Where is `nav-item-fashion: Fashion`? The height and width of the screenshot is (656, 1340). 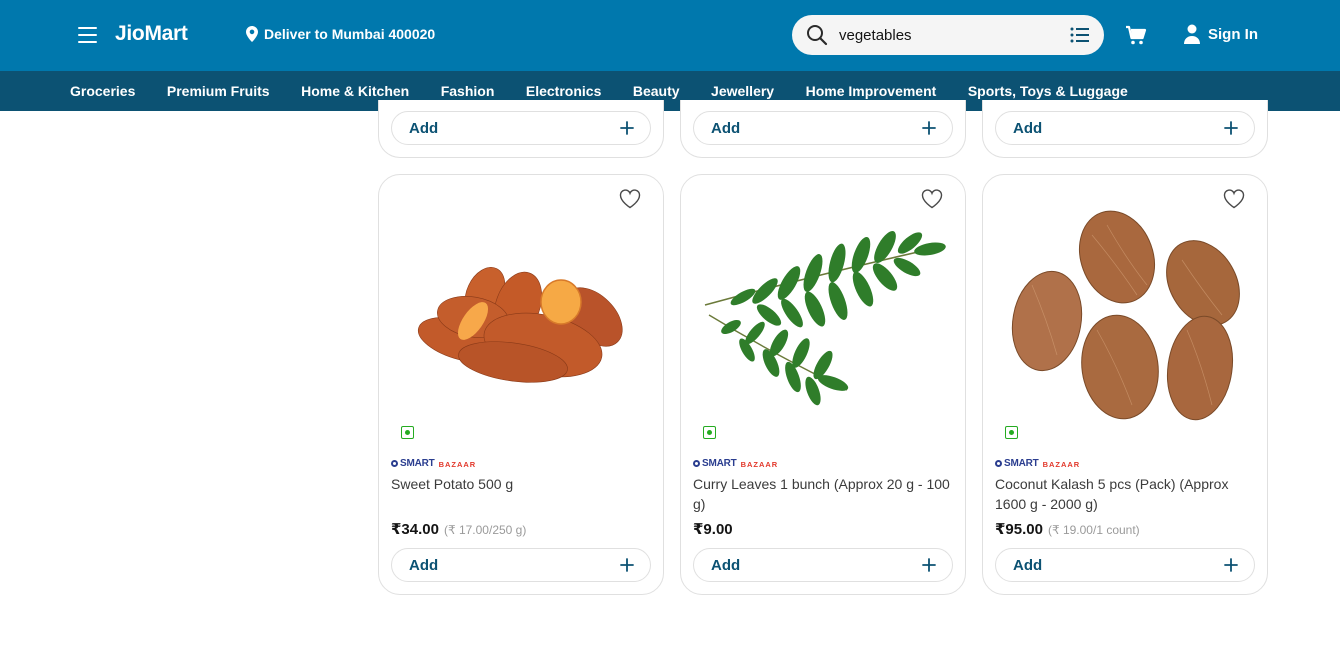 nav-item-fashion: Fashion is located at coordinates (468, 91).